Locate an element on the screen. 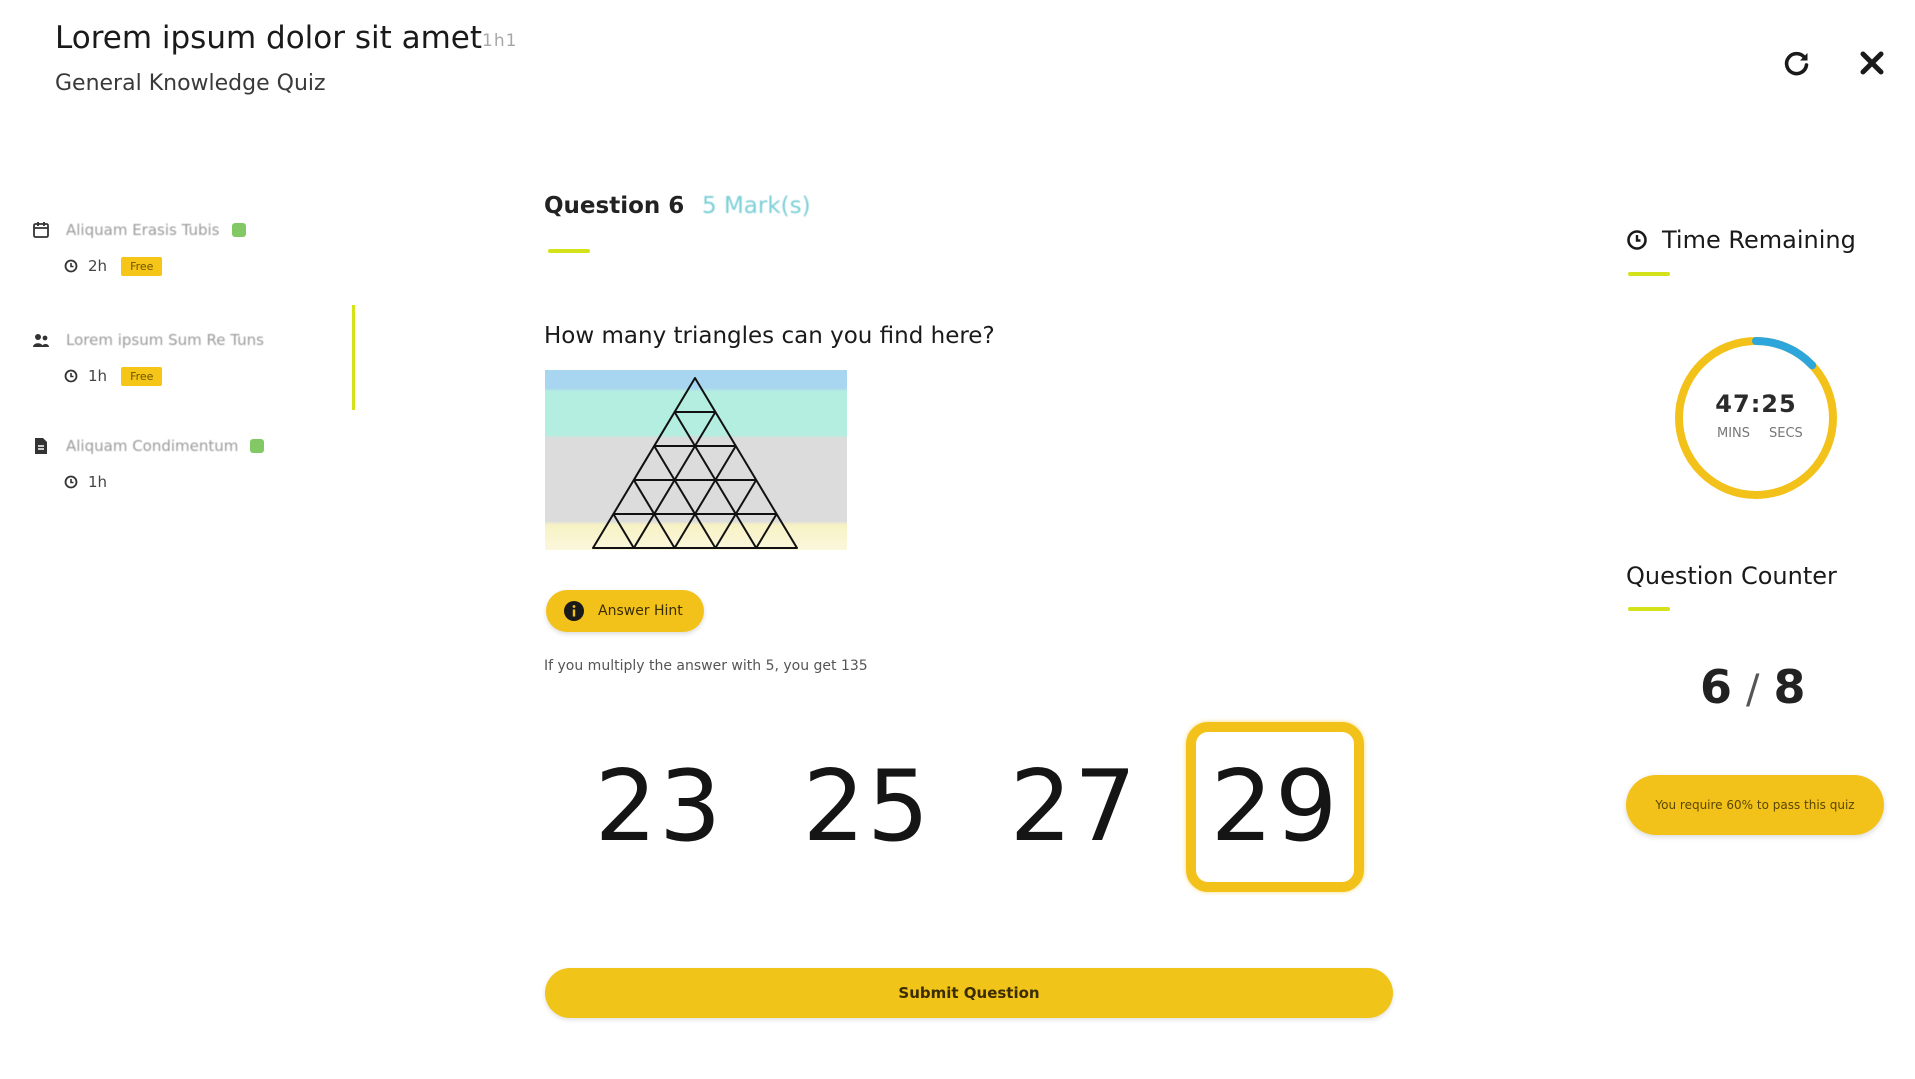  sidebar-item-row: Lorem ipsum Sum Re Tuns is located at coordinates (197, 340).